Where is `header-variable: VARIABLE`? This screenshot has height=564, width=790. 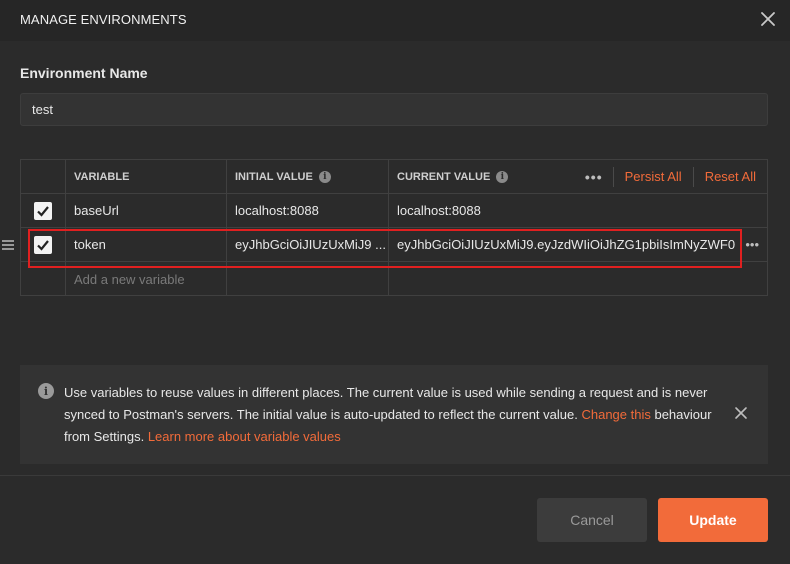
header-variable: VARIABLE is located at coordinates (146, 176).